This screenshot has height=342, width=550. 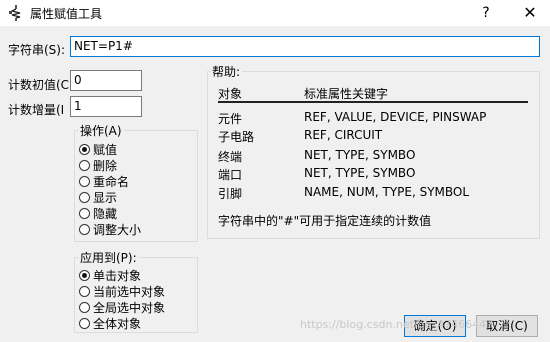 I want to click on radio-label: 显示, so click(x=105, y=198).